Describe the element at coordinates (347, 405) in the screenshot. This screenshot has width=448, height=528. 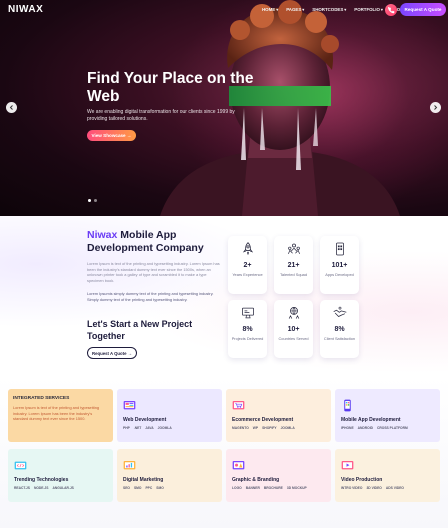
I see `mobile-app-icon` at that location.